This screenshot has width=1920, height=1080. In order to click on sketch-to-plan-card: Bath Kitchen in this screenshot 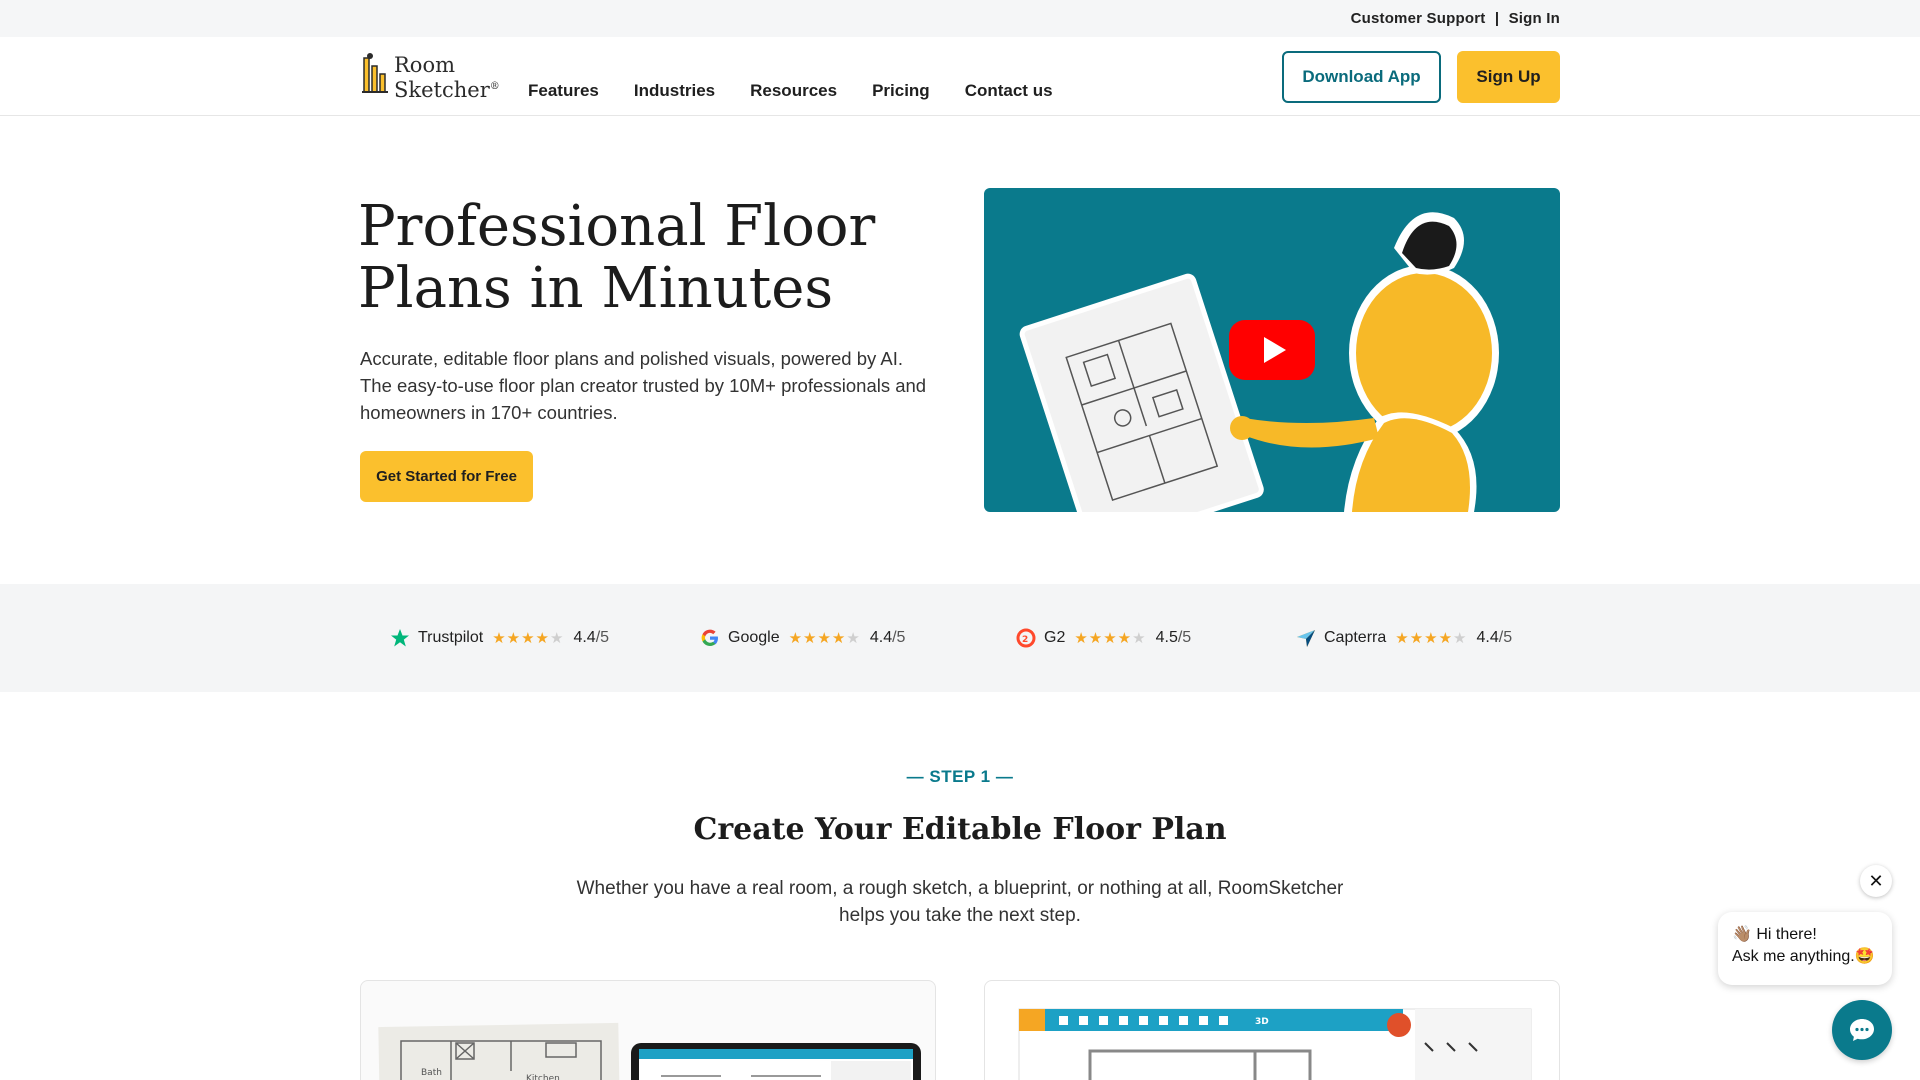, I will do `click(648, 1030)`.